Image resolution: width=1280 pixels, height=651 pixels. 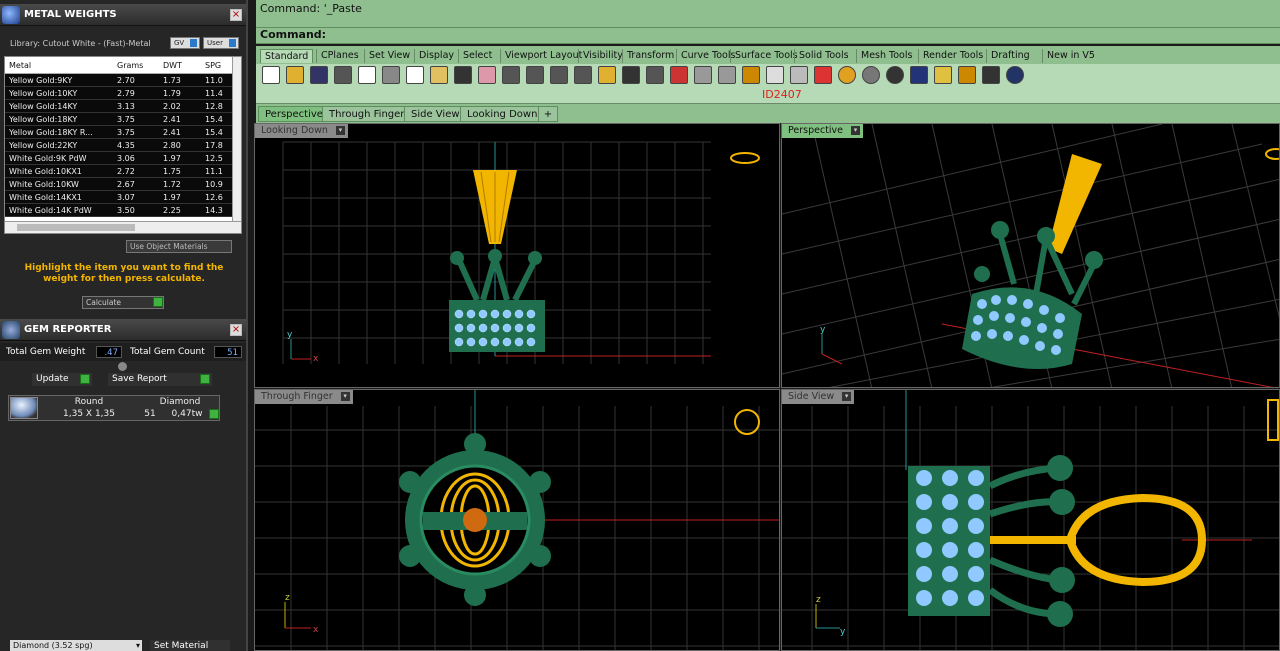 What do you see at coordinates (123, 132) in the screenshot?
I see `metal-row: Yellow Gold:18KY R... 3.75 2.41 15.4` at bounding box center [123, 132].